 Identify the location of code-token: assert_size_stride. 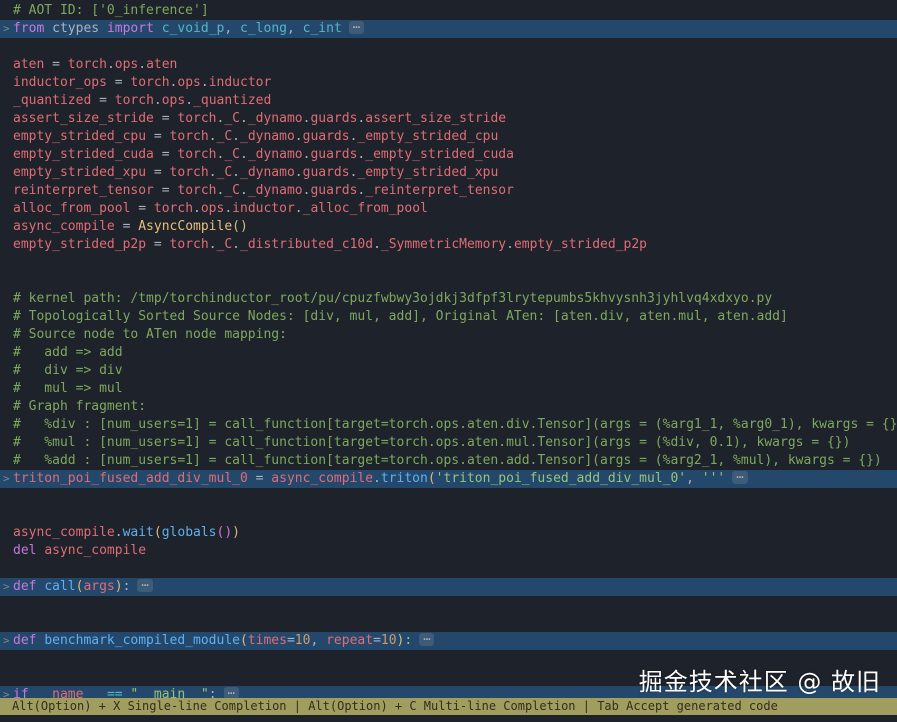
(83, 118).